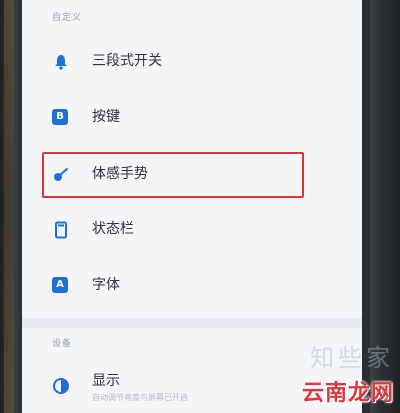  I want to click on section-header-customize: 自定义, so click(67, 18).